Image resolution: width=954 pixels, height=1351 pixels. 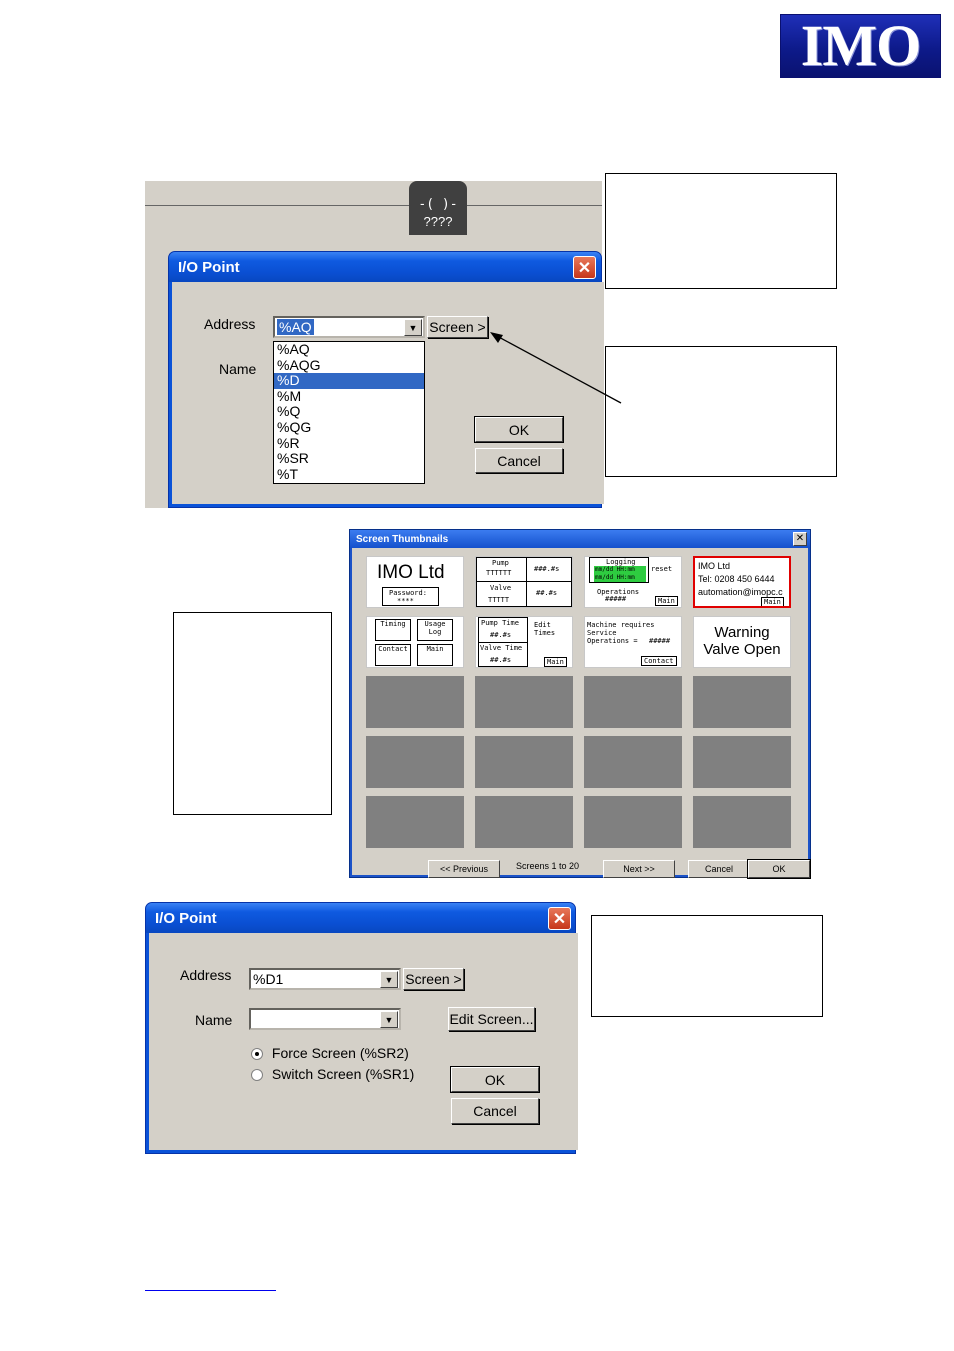 What do you see at coordinates (499, 573) in the screenshot?
I see `tile2-pump-val: TTTTTT` at bounding box center [499, 573].